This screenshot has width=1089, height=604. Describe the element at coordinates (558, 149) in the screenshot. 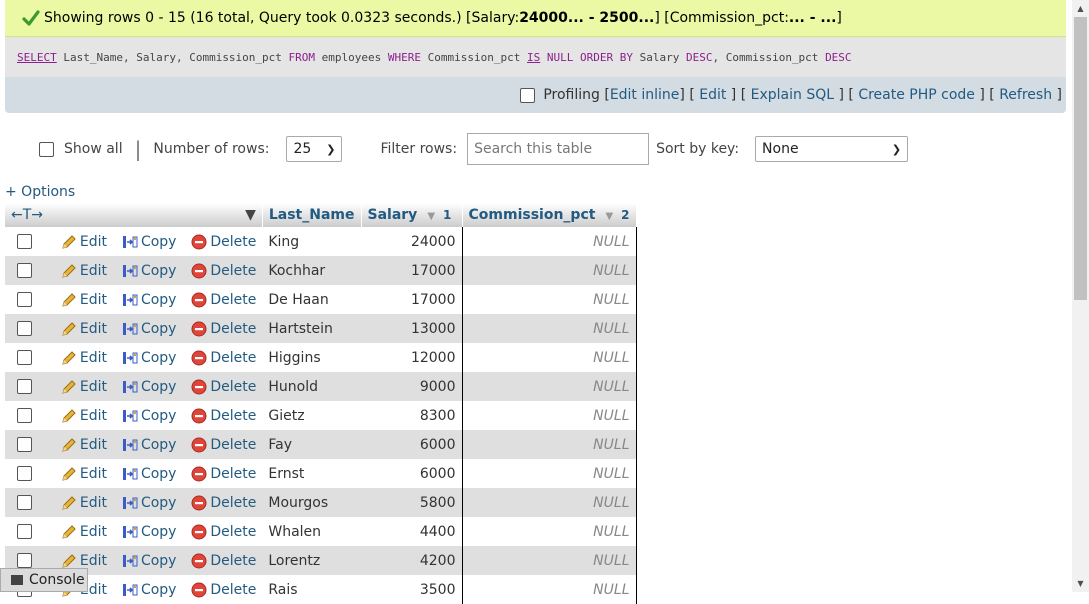

I see `filter-input: Search this table` at that location.